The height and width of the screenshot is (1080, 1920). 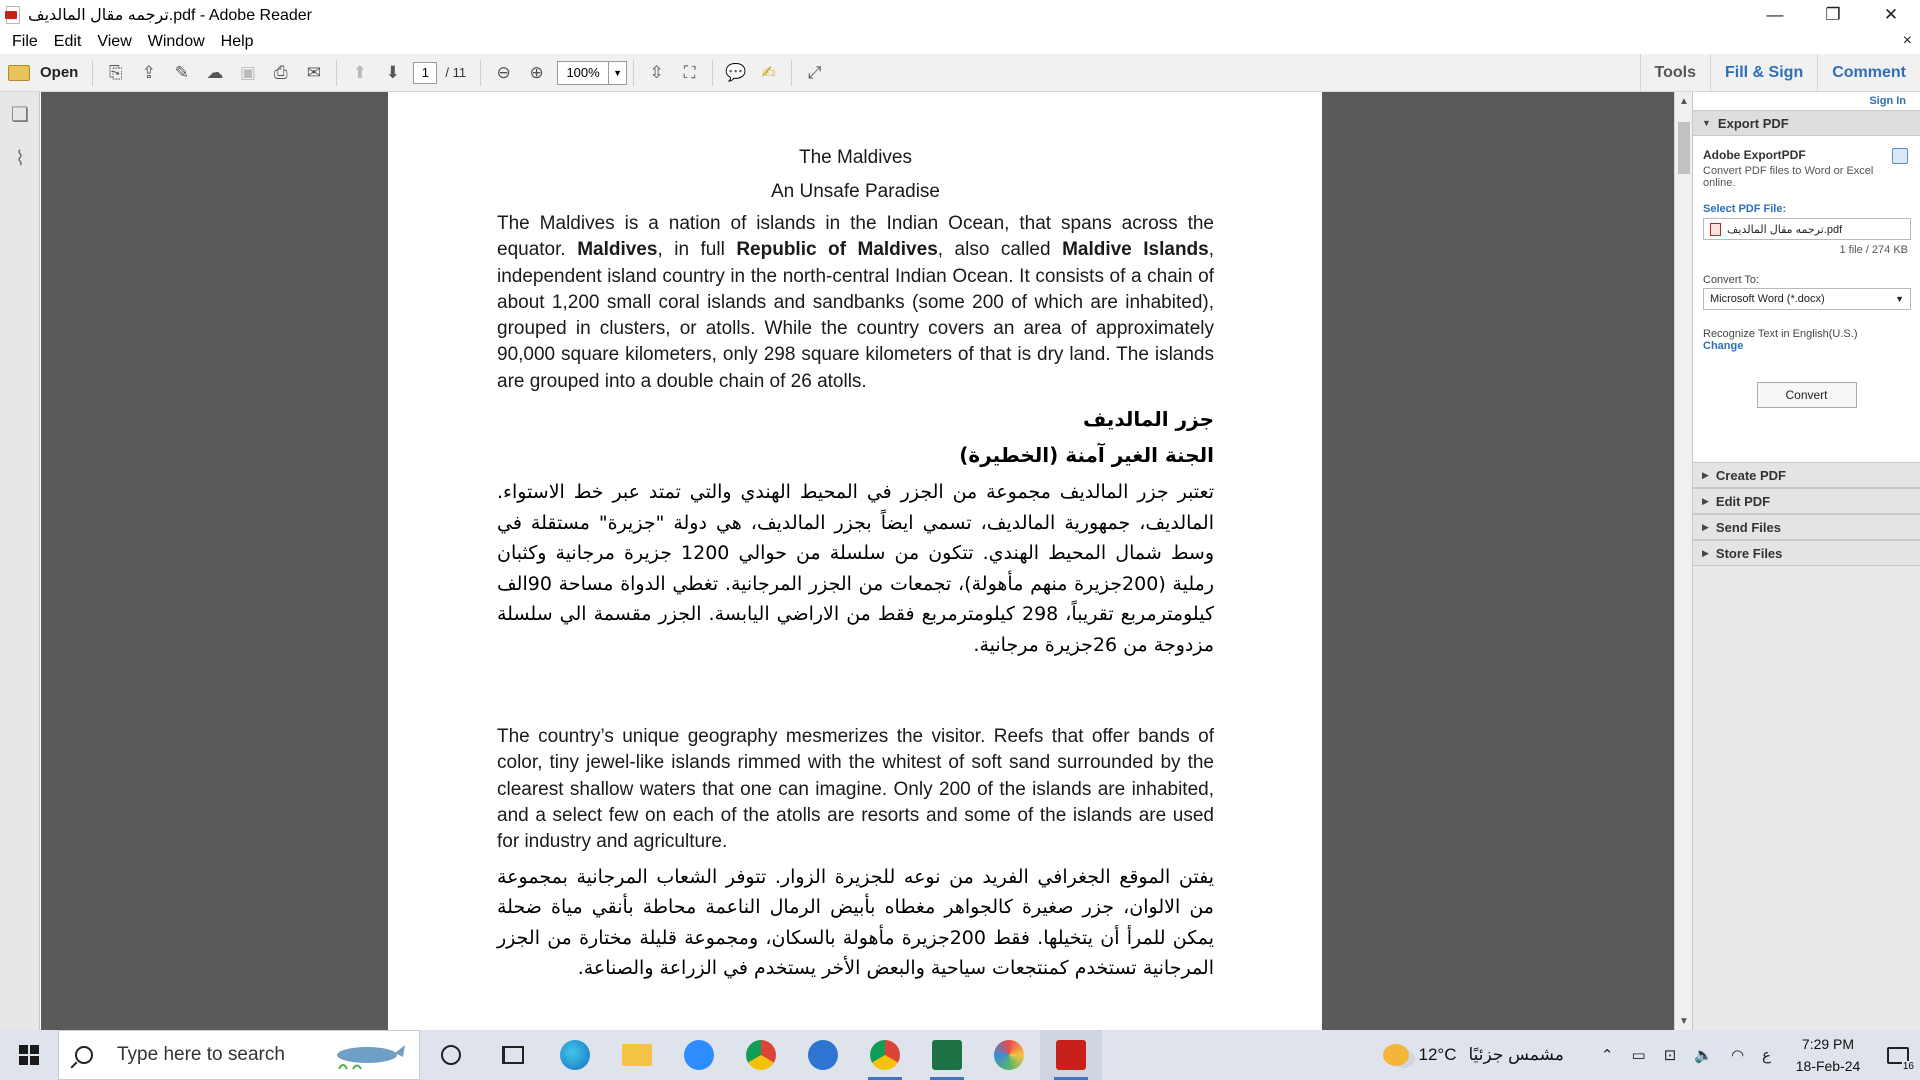 What do you see at coordinates (25, 42) in the screenshot?
I see `menu-file: File` at bounding box center [25, 42].